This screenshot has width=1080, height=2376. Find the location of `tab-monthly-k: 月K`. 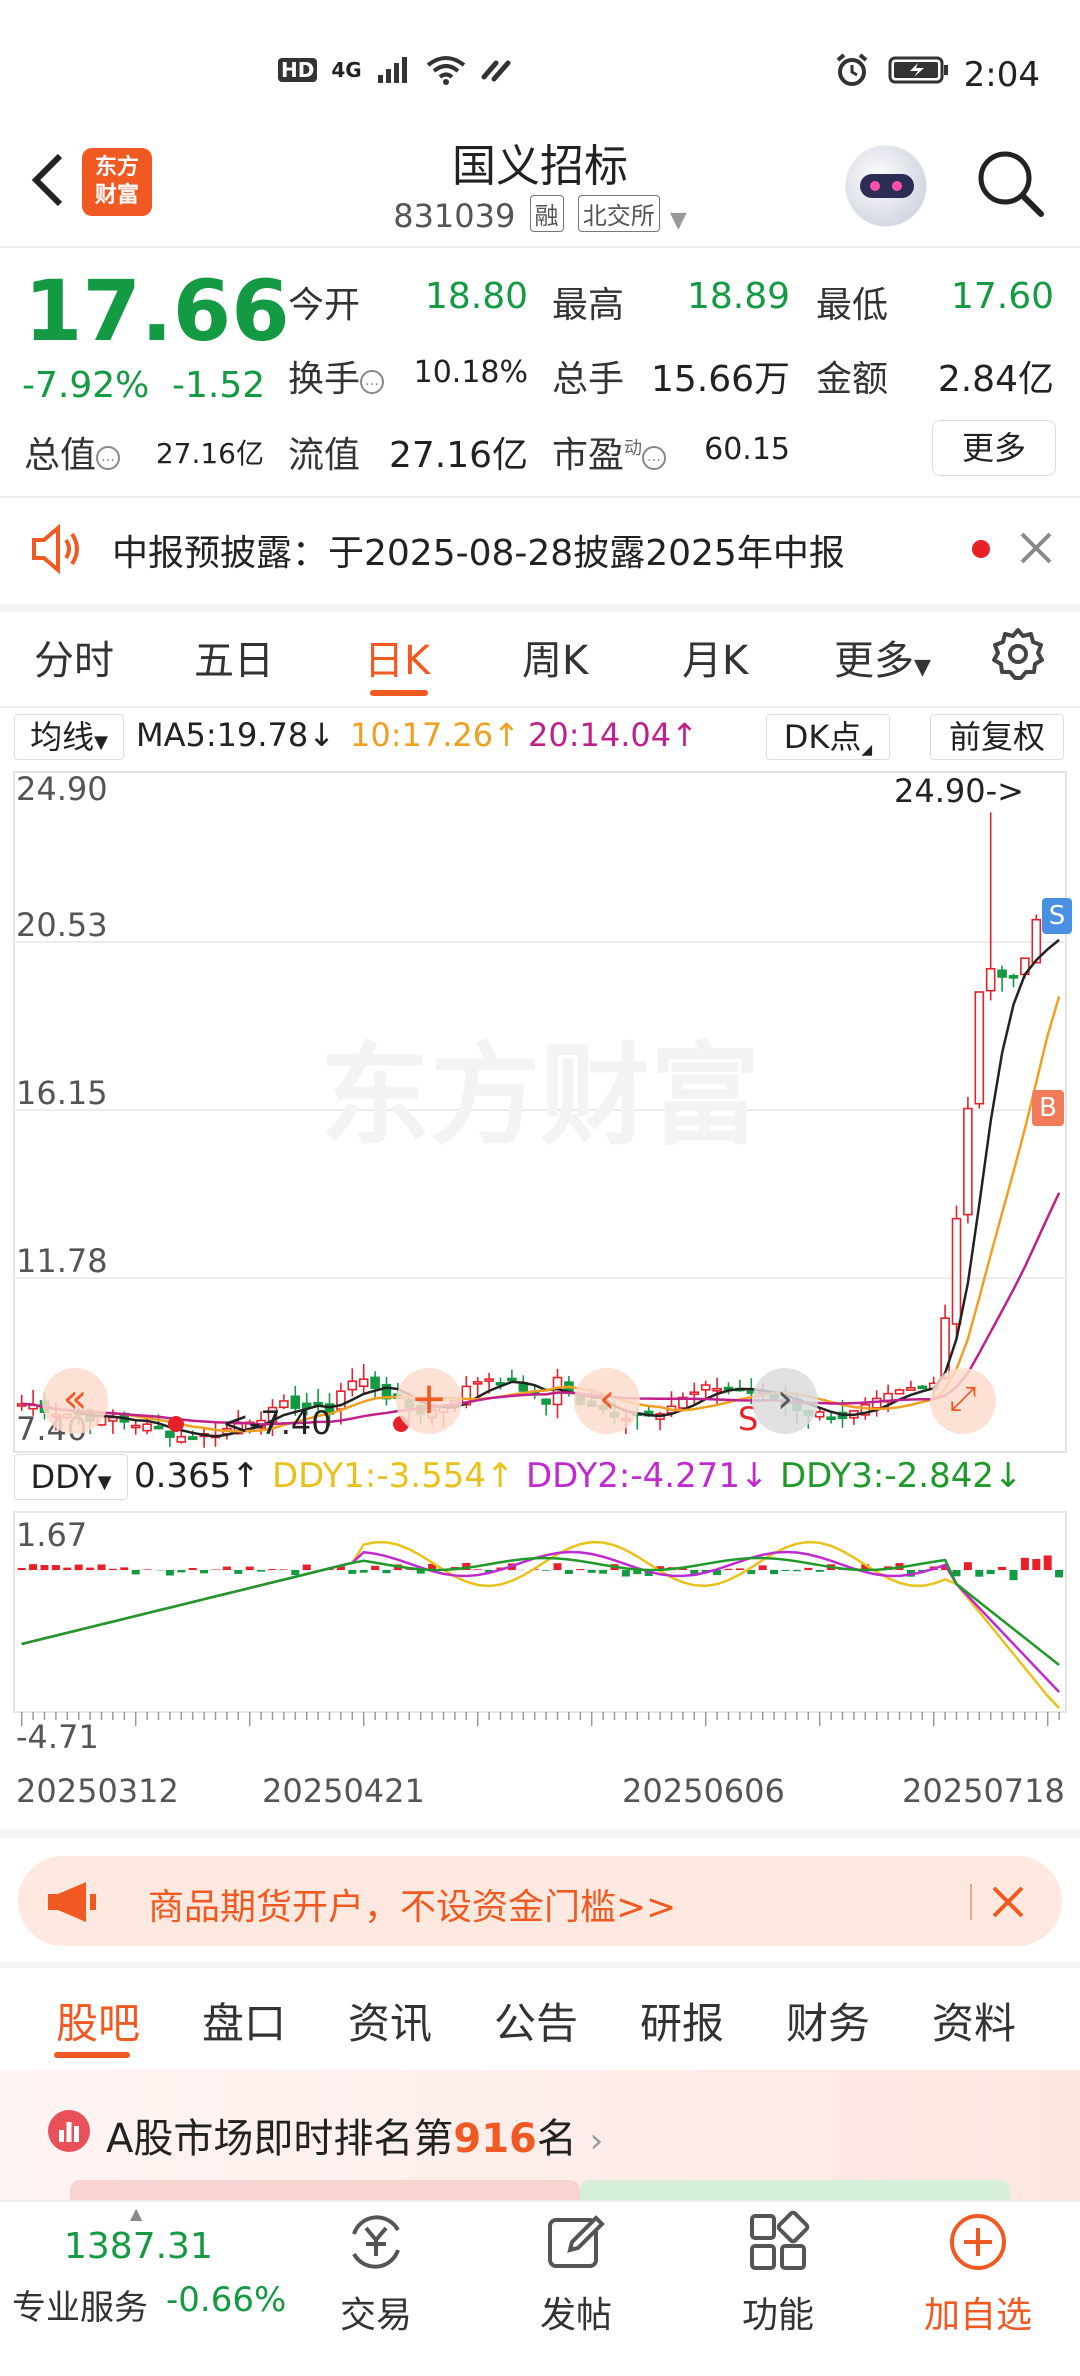

tab-monthly-k: 月K is located at coordinates (715, 657).